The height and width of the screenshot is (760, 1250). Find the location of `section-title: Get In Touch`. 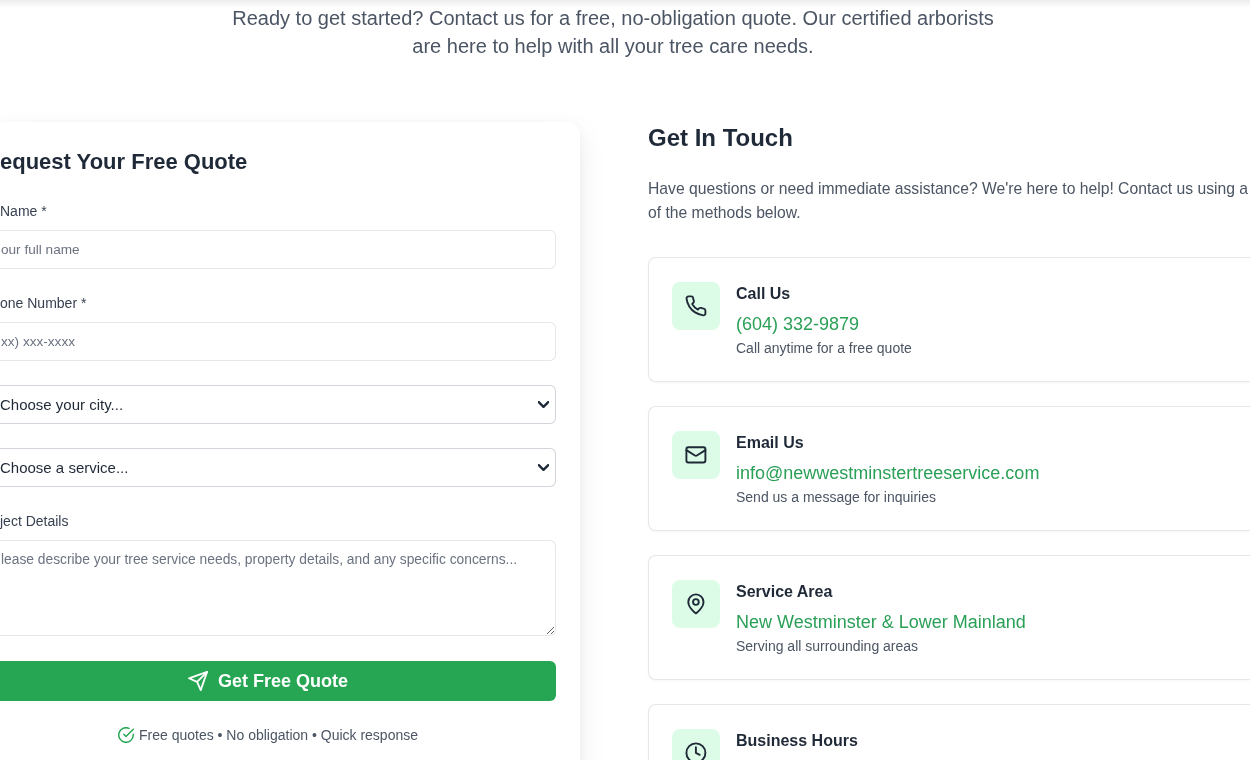

section-title: Get In Touch is located at coordinates (721, 138).